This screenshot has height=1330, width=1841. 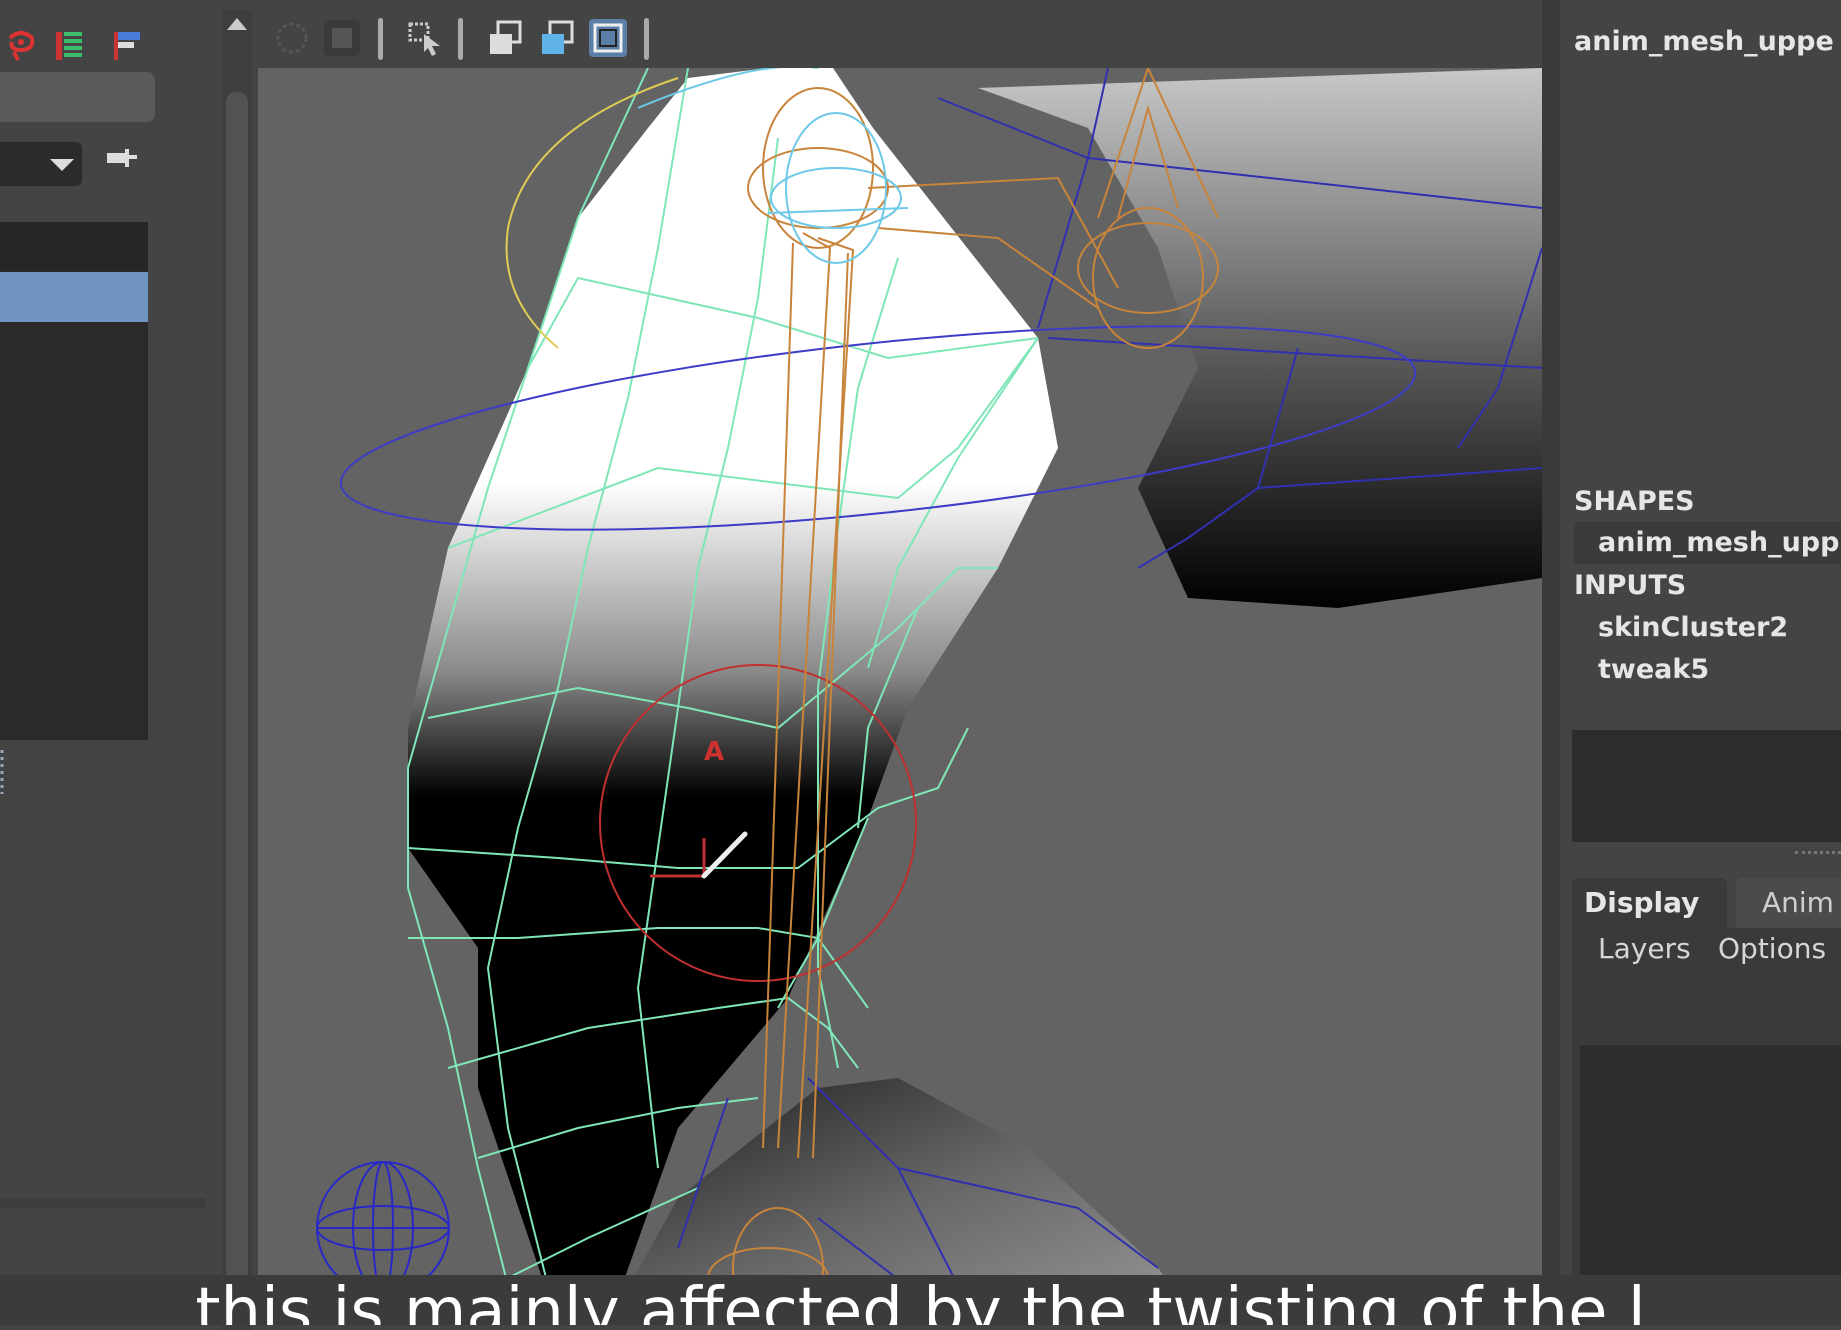 What do you see at coordinates (558, 38) in the screenshot?
I see `duplicate-icon` at bounding box center [558, 38].